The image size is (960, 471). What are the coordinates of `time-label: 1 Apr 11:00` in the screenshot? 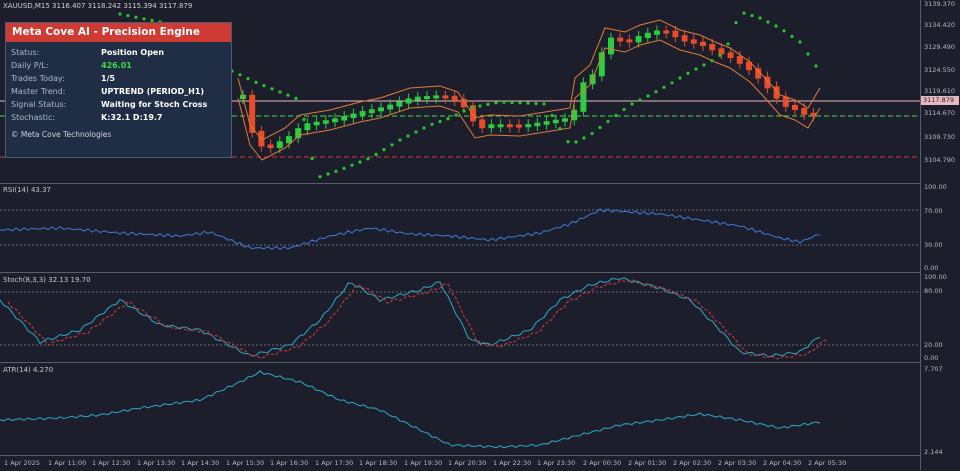 It's located at (67, 463).